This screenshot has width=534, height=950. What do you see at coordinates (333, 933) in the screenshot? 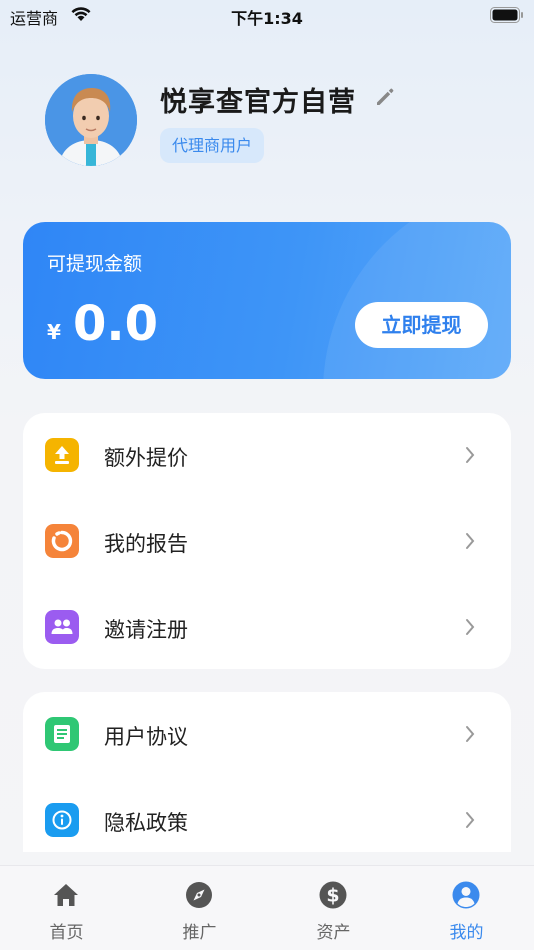
I see `tab-label: 资产` at bounding box center [333, 933].